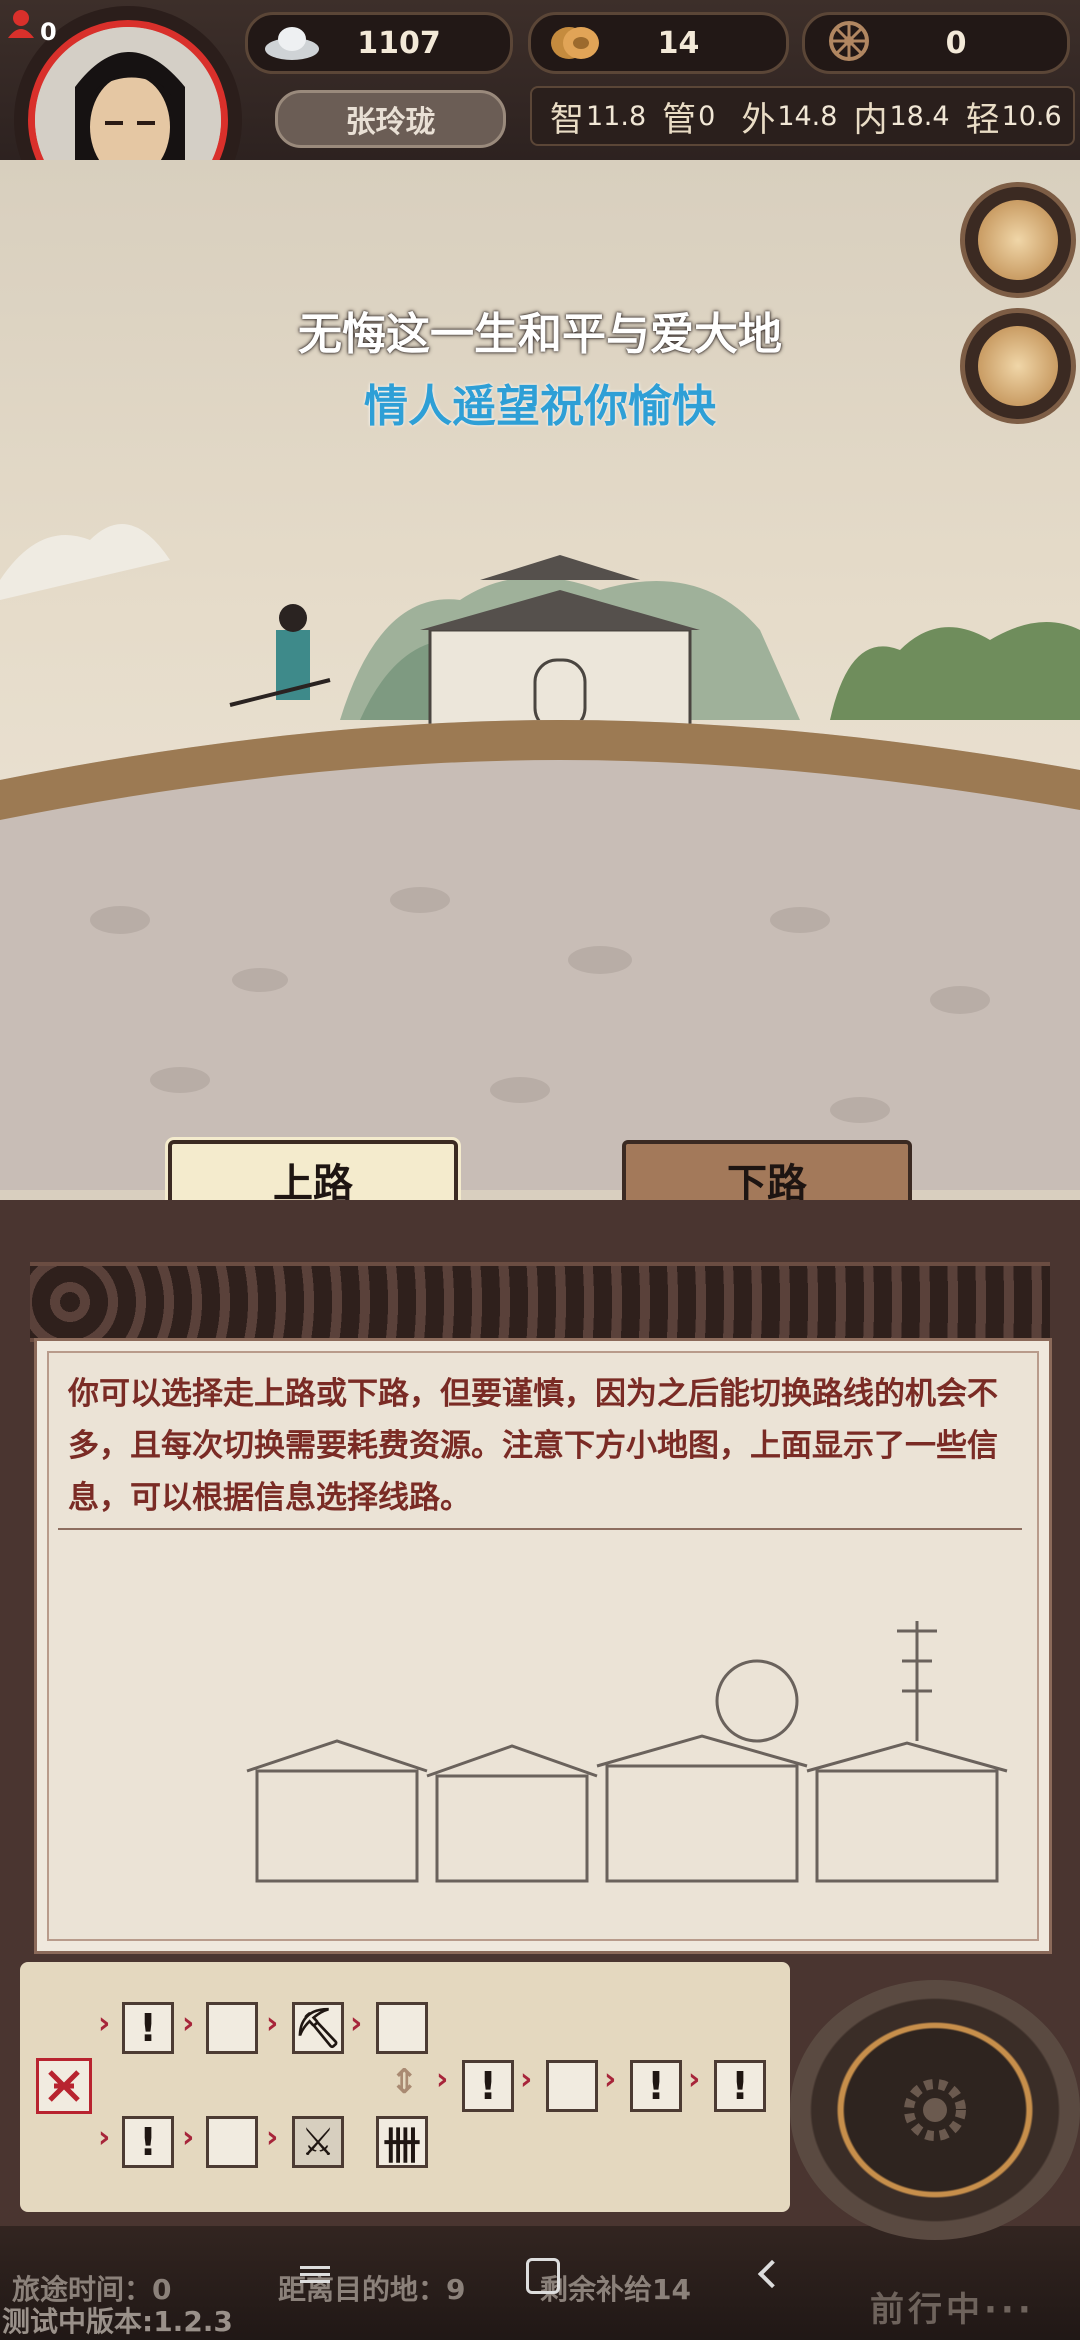 The height and width of the screenshot is (2340, 1080). What do you see at coordinates (404, 2082) in the screenshot?
I see `switch-lane-icon: ⇕` at bounding box center [404, 2082].